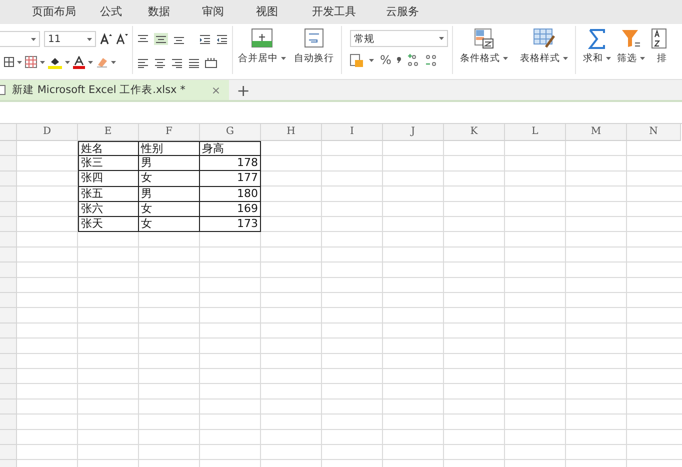 Image resolution: width=682 pixels, height=467 pixels. What do you see at coordinates (122, 39) in the screenshot?
I see `font-shrink-icon` at bounding box center [122, 39].